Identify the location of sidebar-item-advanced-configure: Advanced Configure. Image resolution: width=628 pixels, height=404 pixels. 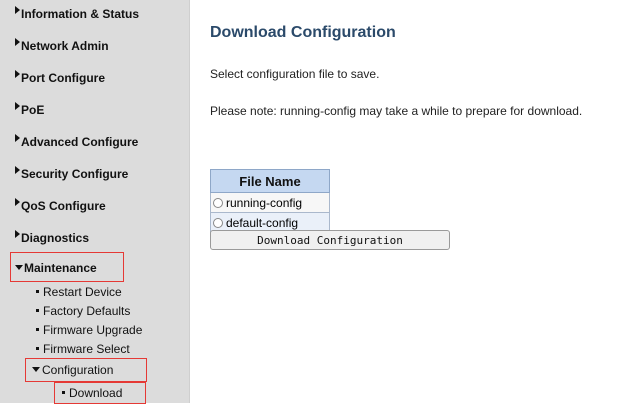
(76, 141).